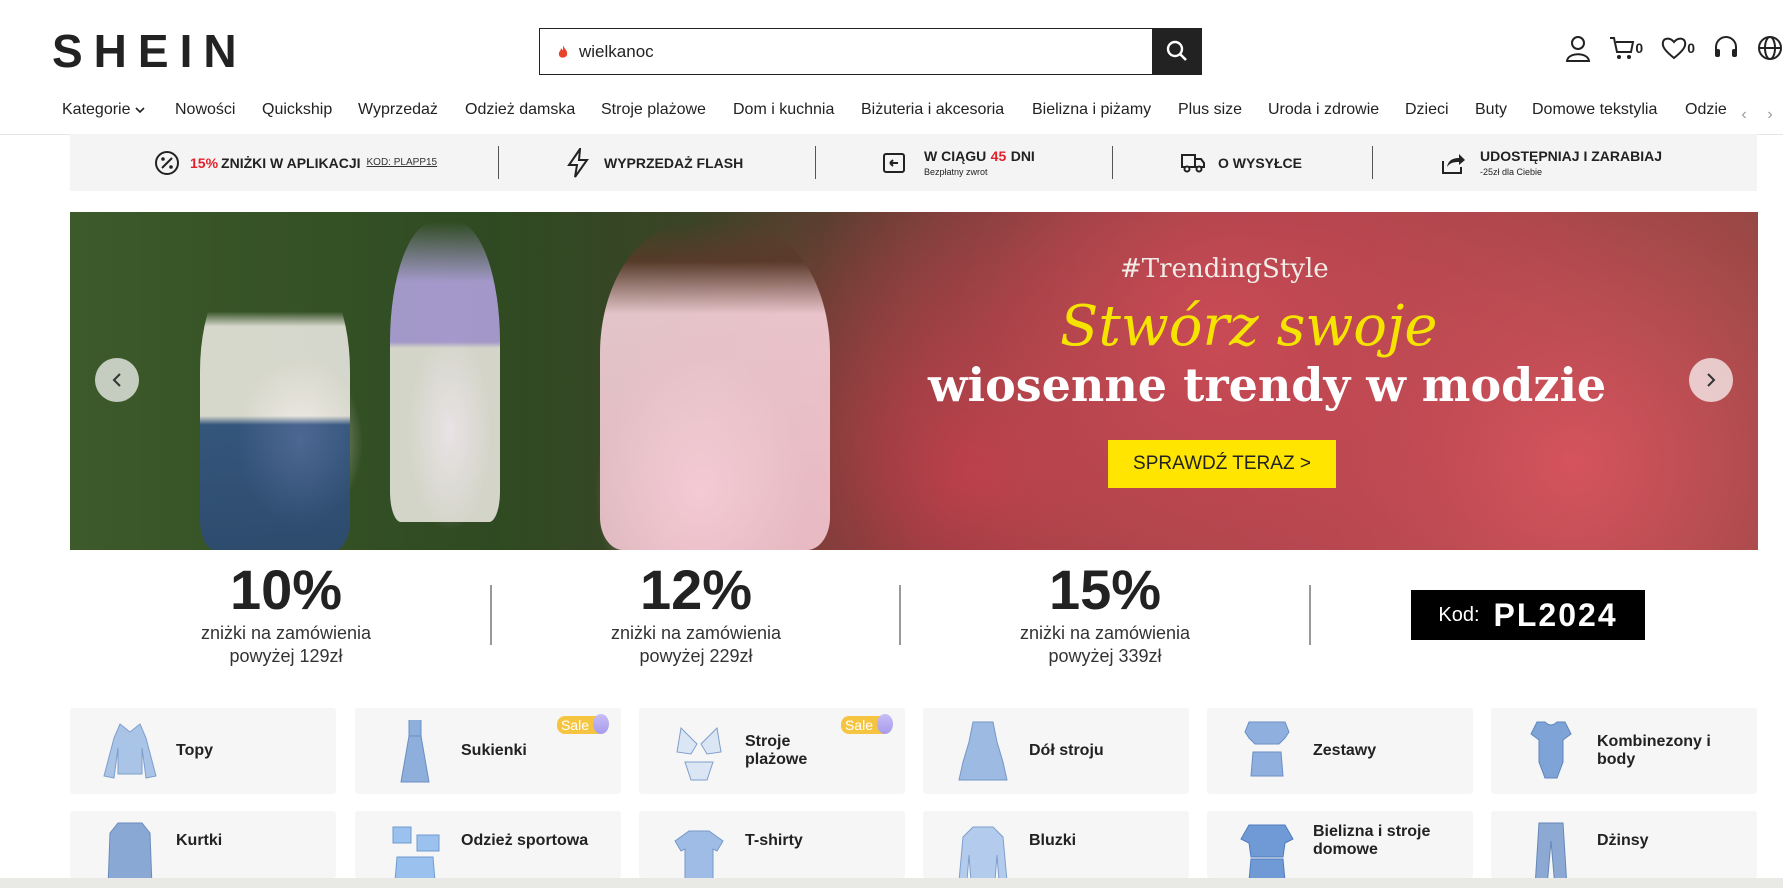  I want to click on category-tile-t-shirty: T-shirty, so click(772, 844).